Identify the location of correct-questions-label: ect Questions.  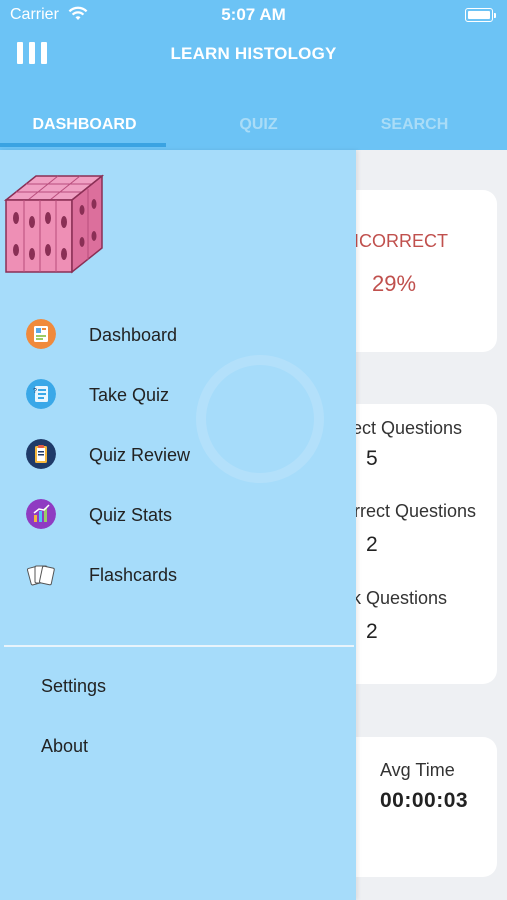
(407, 428).